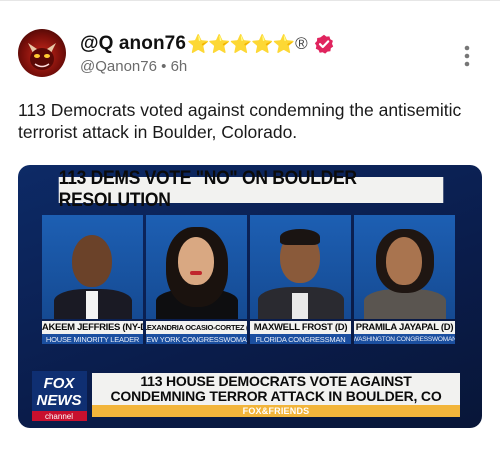  I want to click on author-row: @Q anon76 ⭐⭐⭐⭐⭐ ®, so click(207, 44).